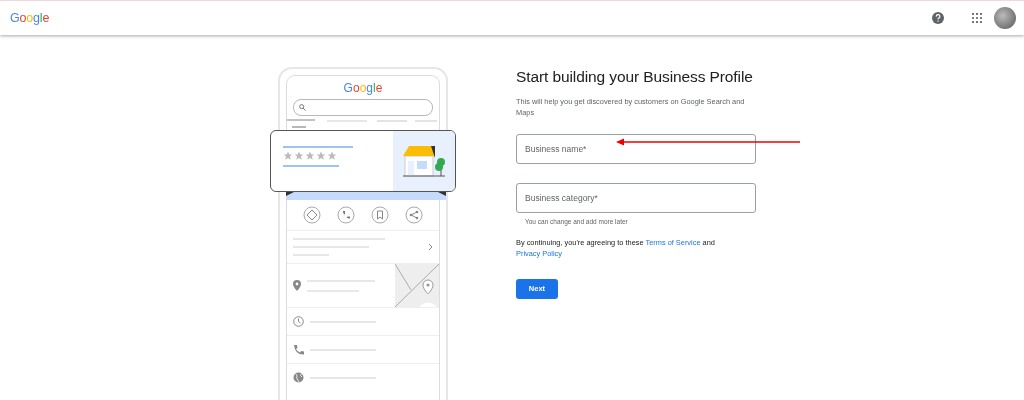  Describe the element at coordinates (298, 377) in the screenshot. I see `globe-icon` at that location.